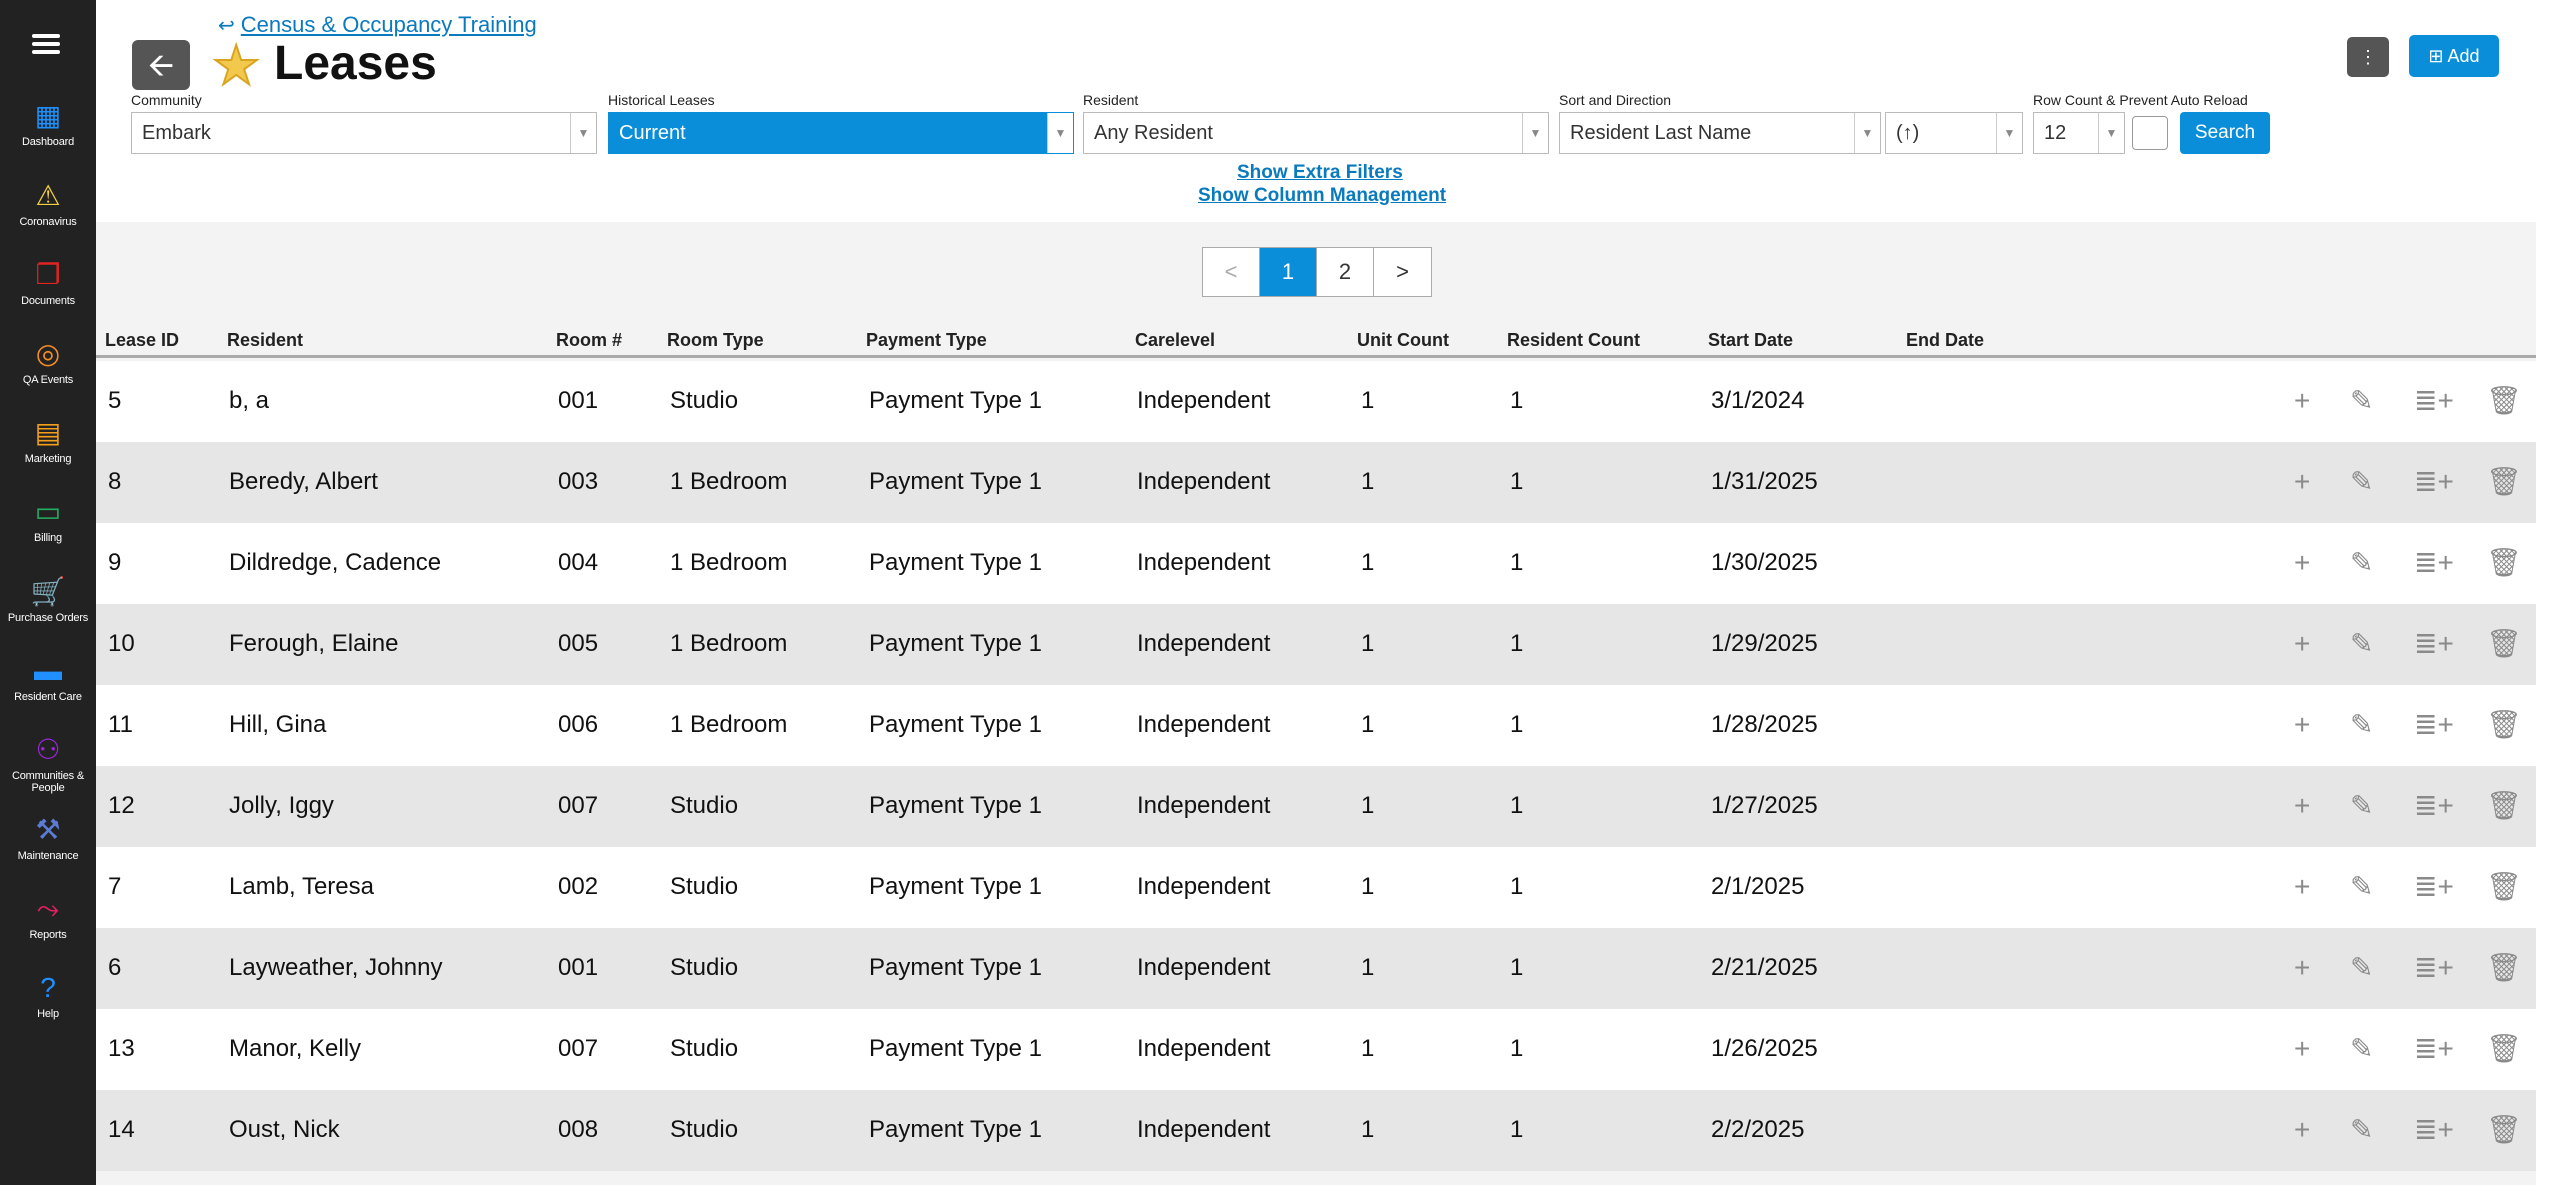 This screenshot has width=2559, height=1185. What do you see at coordinates (48, 219) in the screenshot?
I see `sidebar-item-coronavirus: ⚠ Coronavirus` at bounding box center [48, 219].